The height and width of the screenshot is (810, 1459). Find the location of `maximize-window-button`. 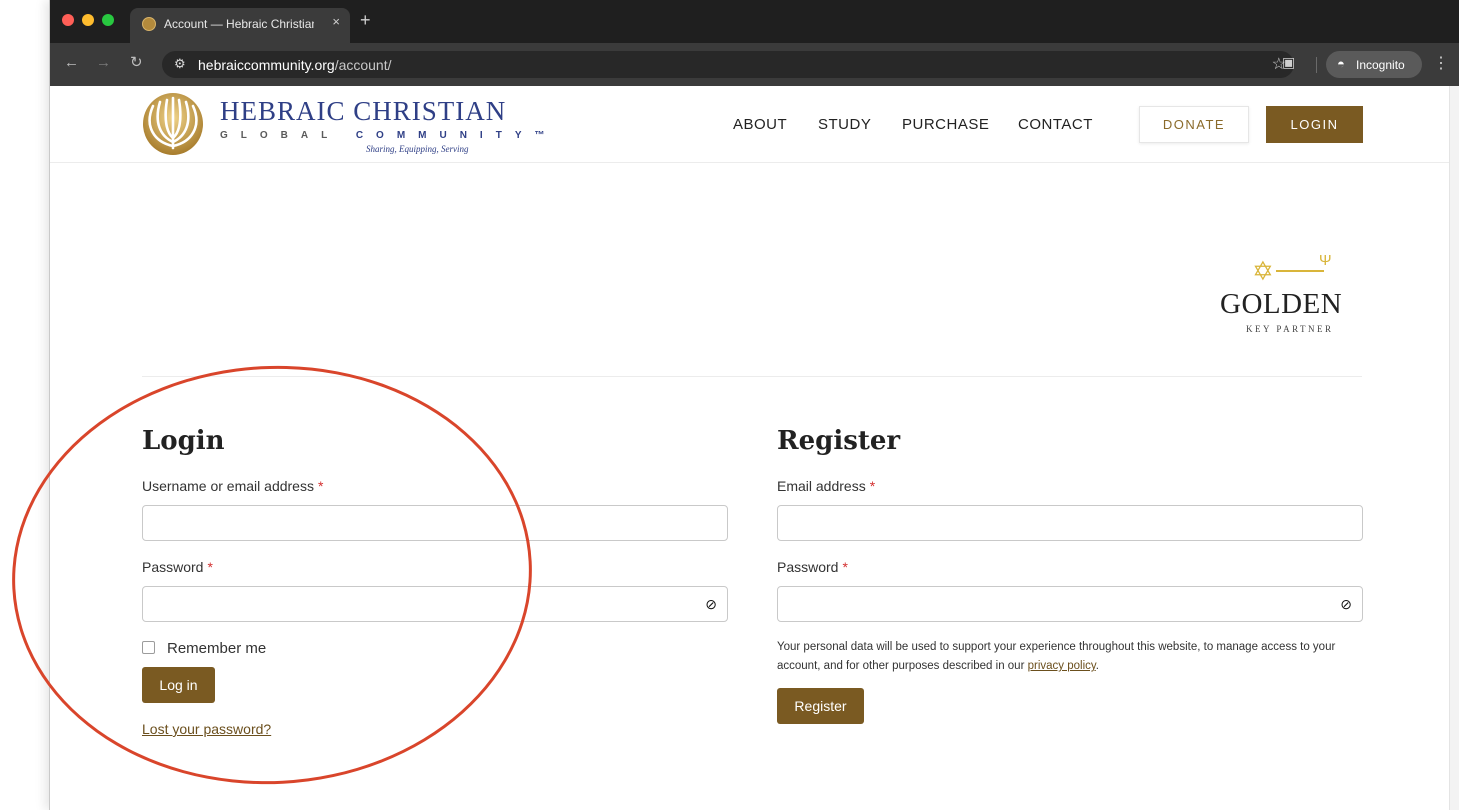

maximize-window-button is located at coordinates (108, 20).